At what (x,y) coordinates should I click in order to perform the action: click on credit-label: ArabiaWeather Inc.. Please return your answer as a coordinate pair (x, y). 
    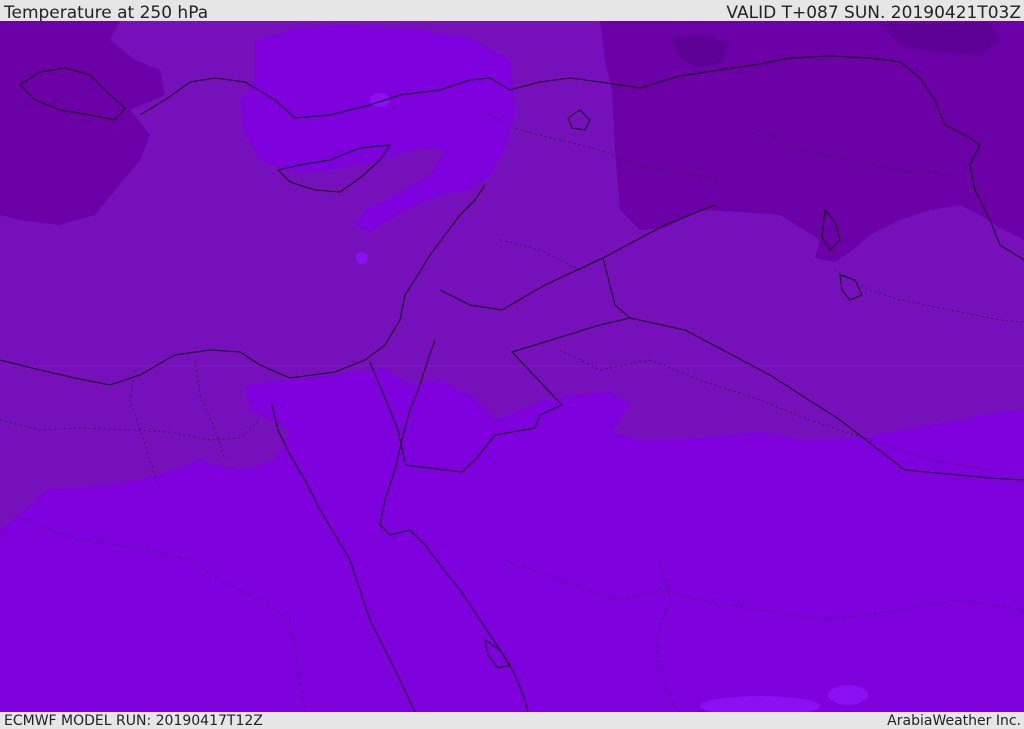
    Looking at the image, I should click on (954, 721).